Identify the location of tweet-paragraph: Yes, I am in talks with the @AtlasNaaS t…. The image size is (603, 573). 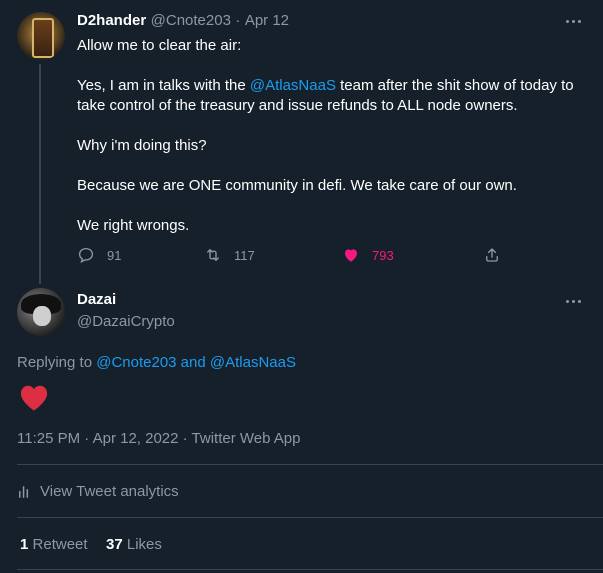
(334, 96).